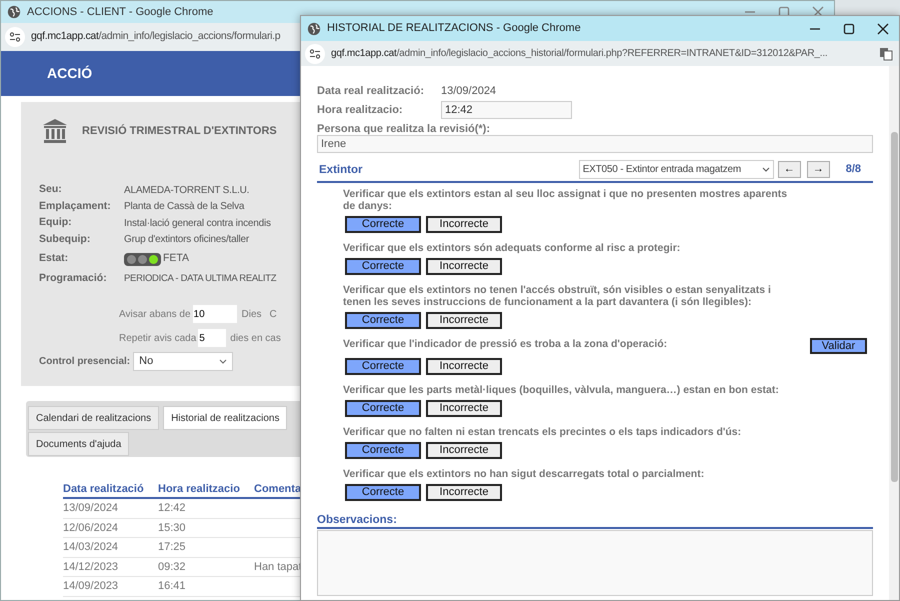 The height and width of the screenshot is (601, 900). What do you see at coordinates (200, 279) in the screenshot?
I see `field-value: PERIODICA - DATA ULTIMA REALITZ` at bounding box center [200, 279].